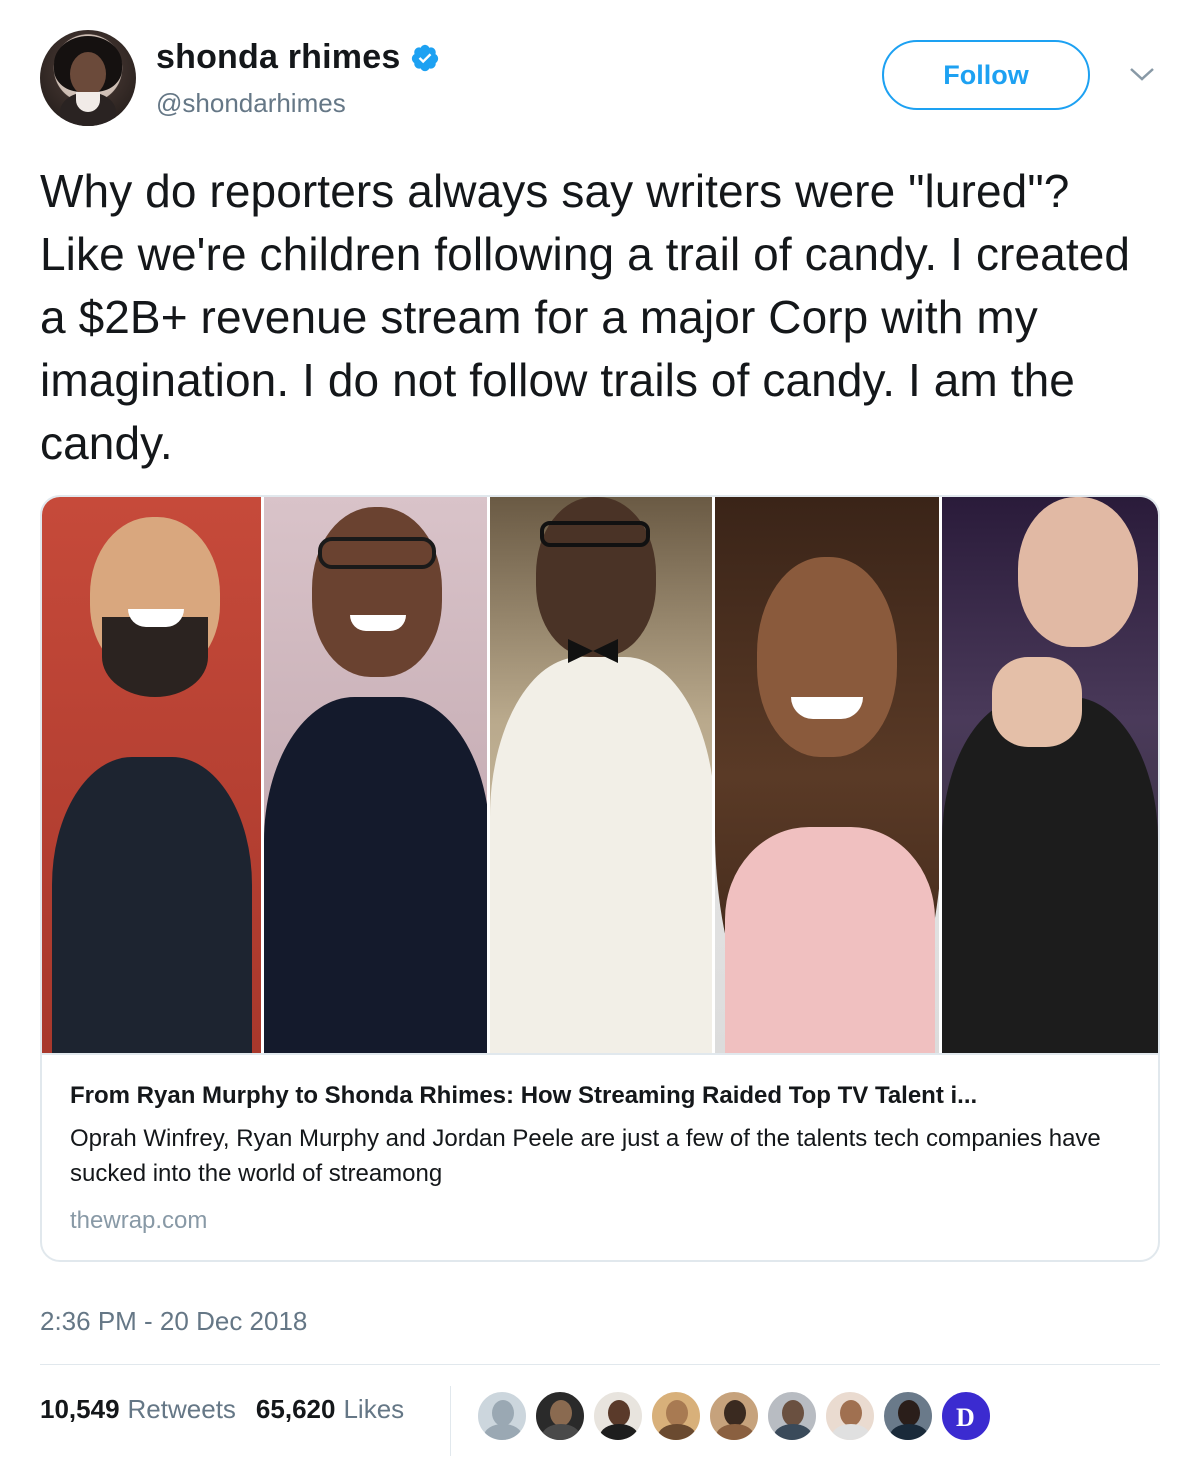  I want to click on tweet-timestamp: 2:36 PM - 20 Dec 2018, so click(173, 1321).